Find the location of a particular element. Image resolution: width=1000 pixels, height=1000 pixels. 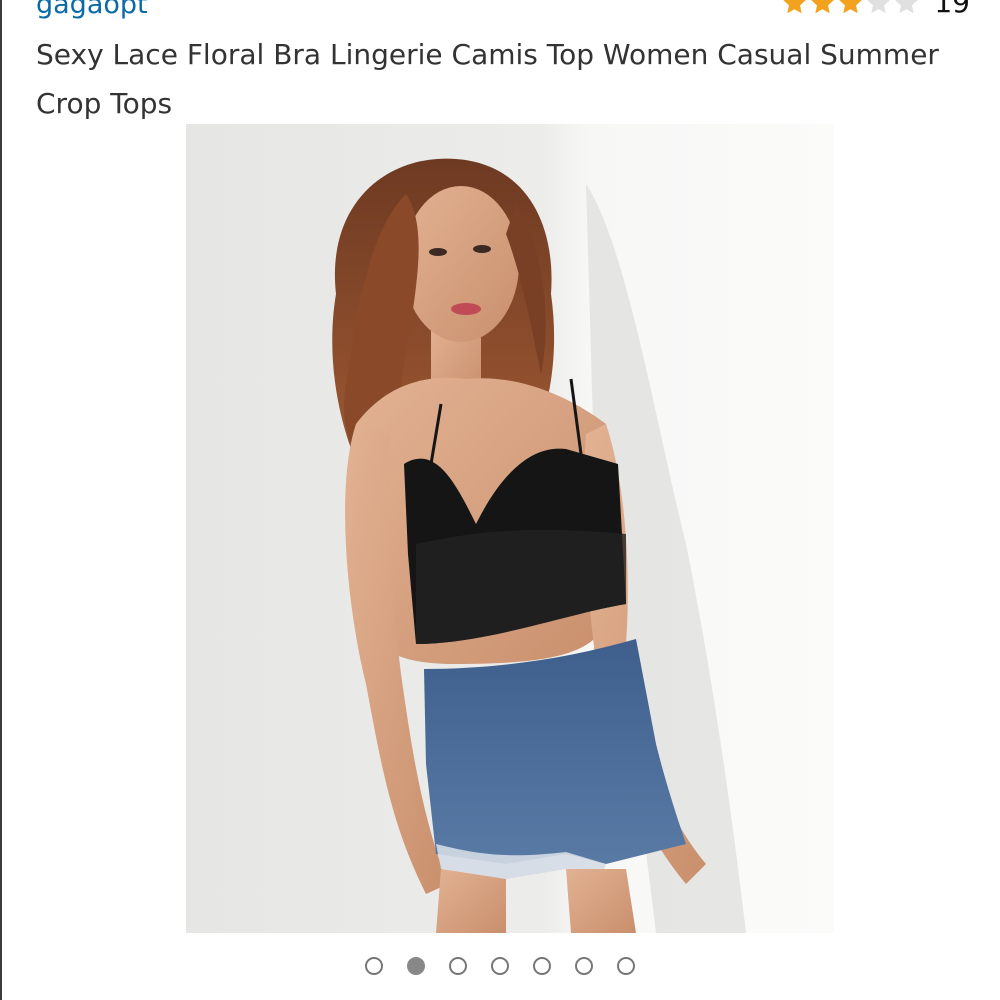

rating-summary: 19 is located at coordinates (875, 10).